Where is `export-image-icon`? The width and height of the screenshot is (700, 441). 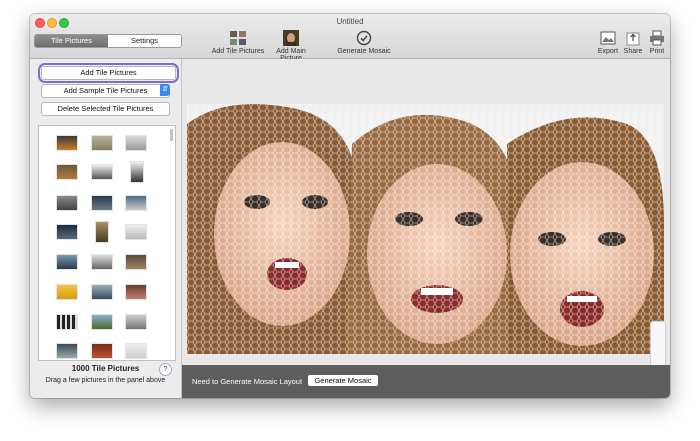 export-image-icon is located at coordinates (608, 38).